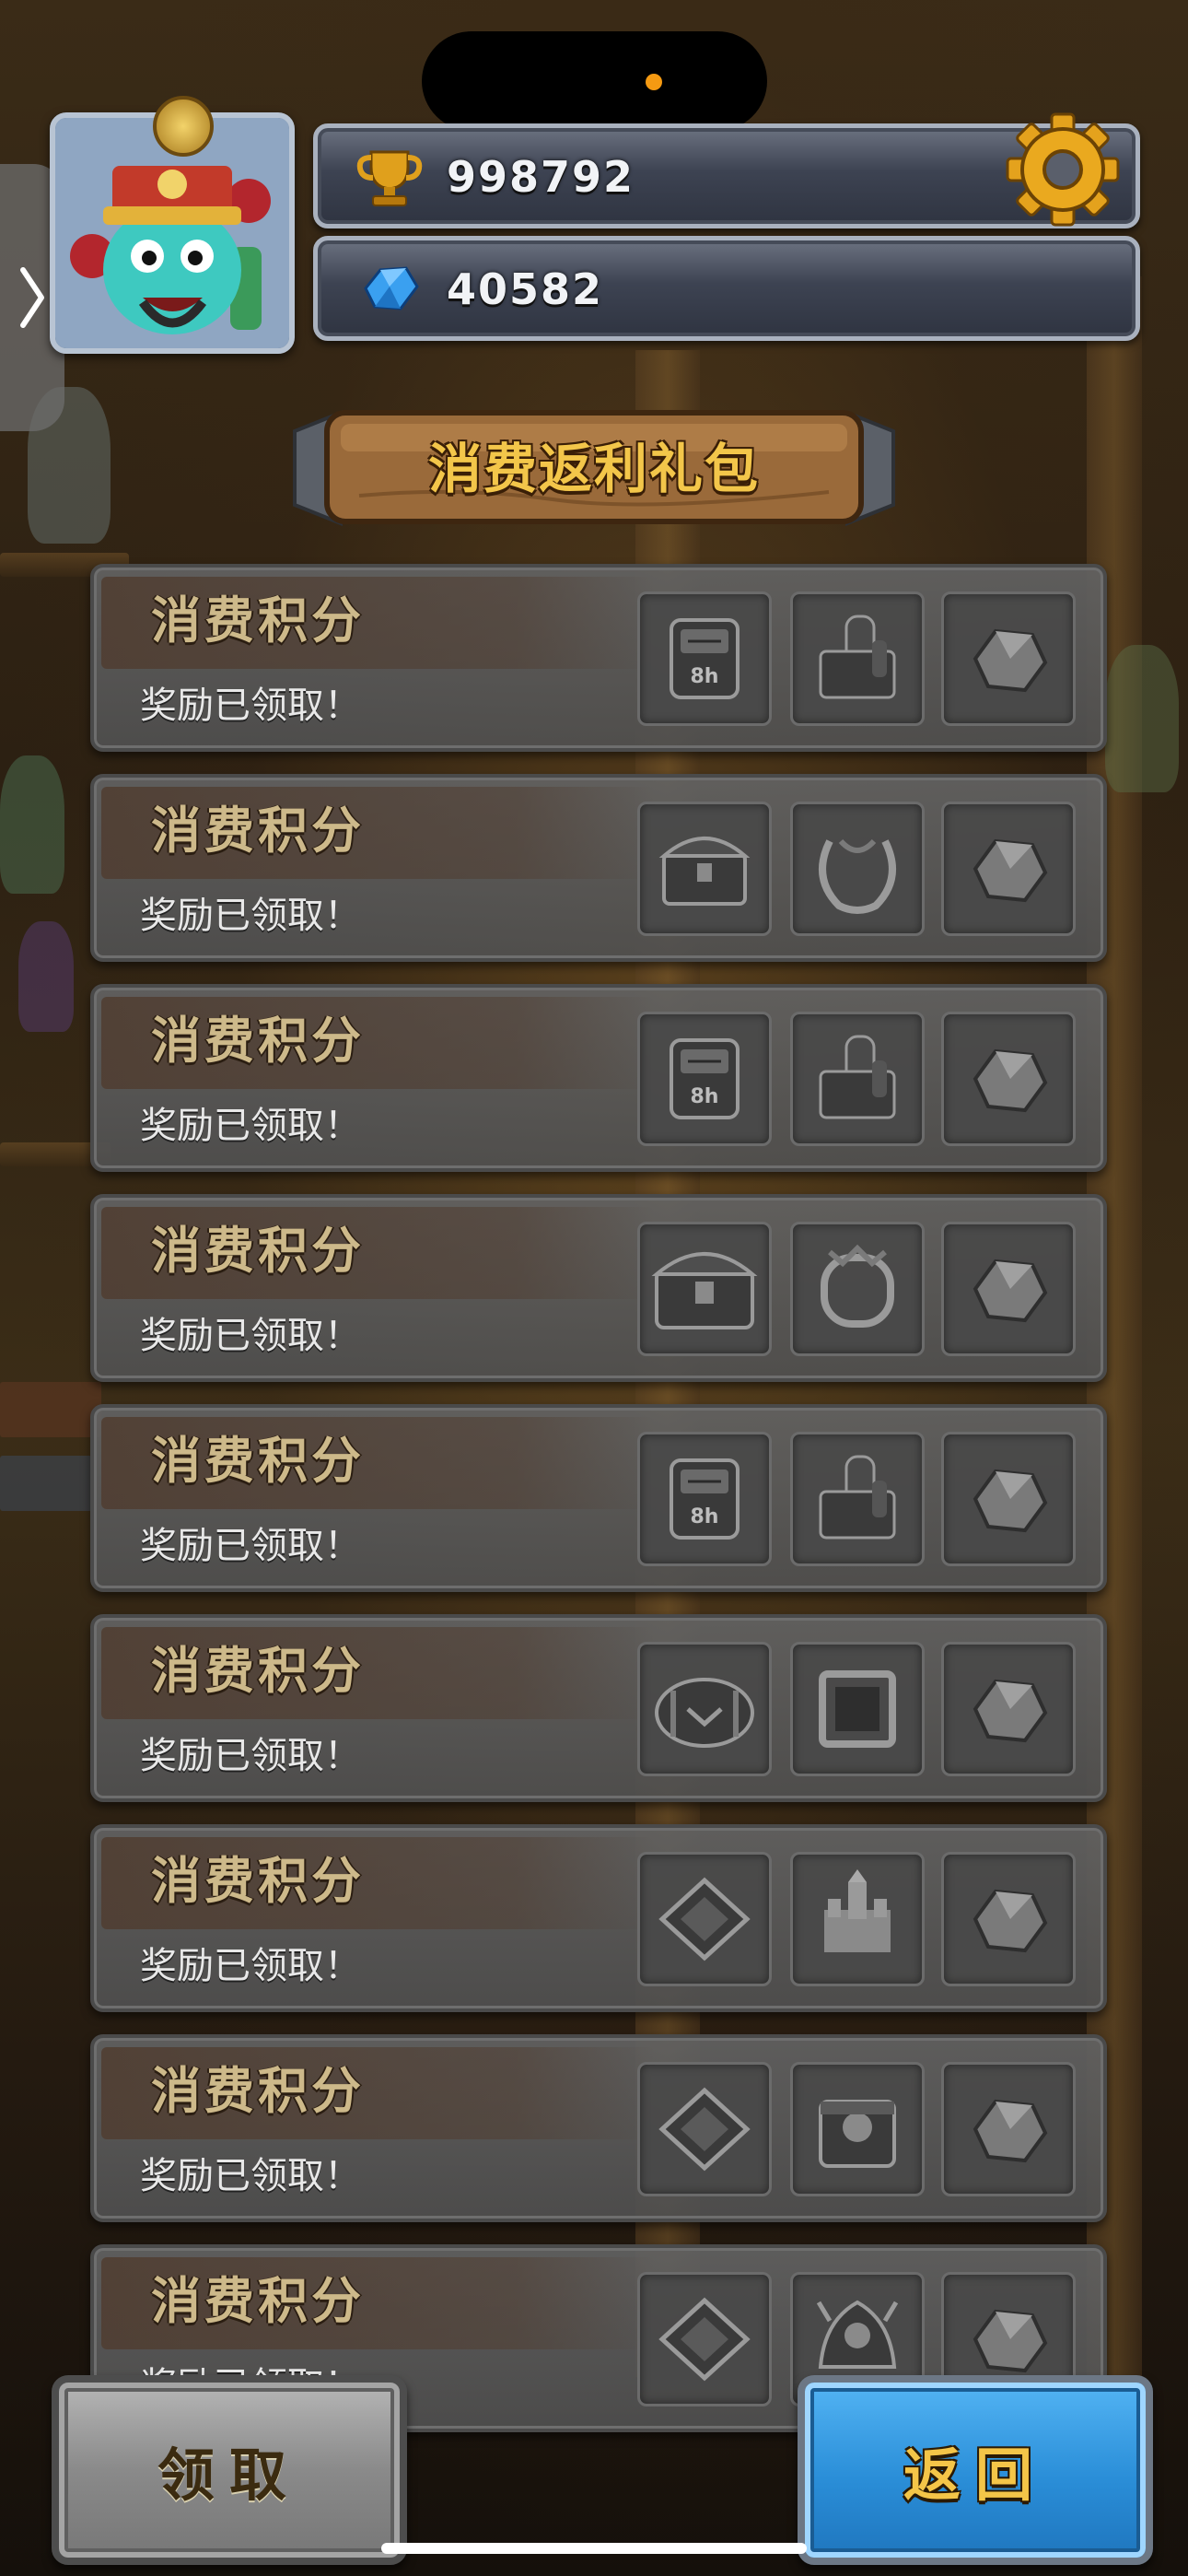 The image size is (1188, 2576). Describe the element at coordinates (230, 2470) in the screenshot. I see `claim-button: 领取` at that location.